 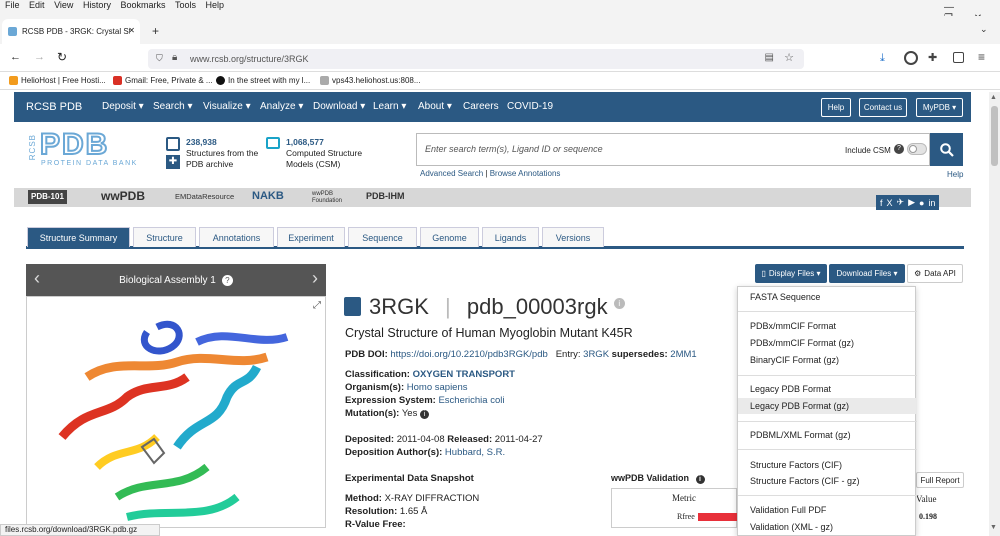 I want to click on back-icon: ←, so click(x=15, y=57).